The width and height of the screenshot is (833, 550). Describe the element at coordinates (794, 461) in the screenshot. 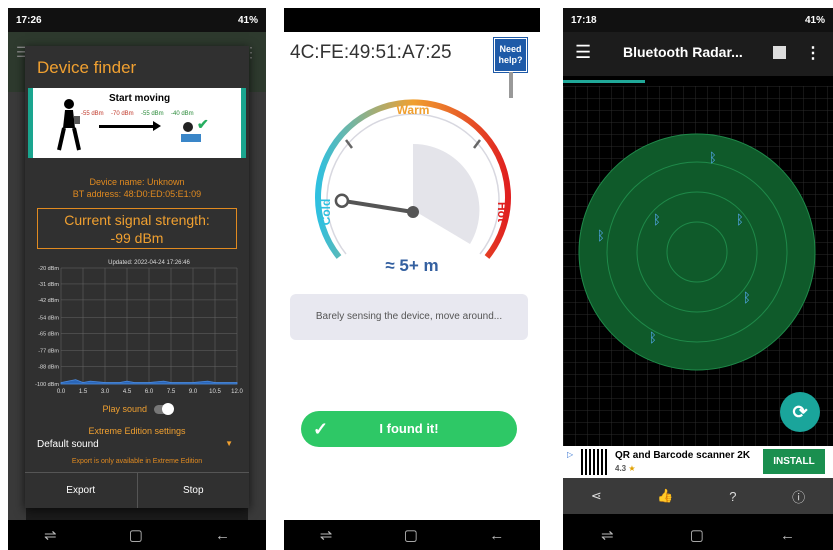

I see `install-button: INSTALL` at that location.